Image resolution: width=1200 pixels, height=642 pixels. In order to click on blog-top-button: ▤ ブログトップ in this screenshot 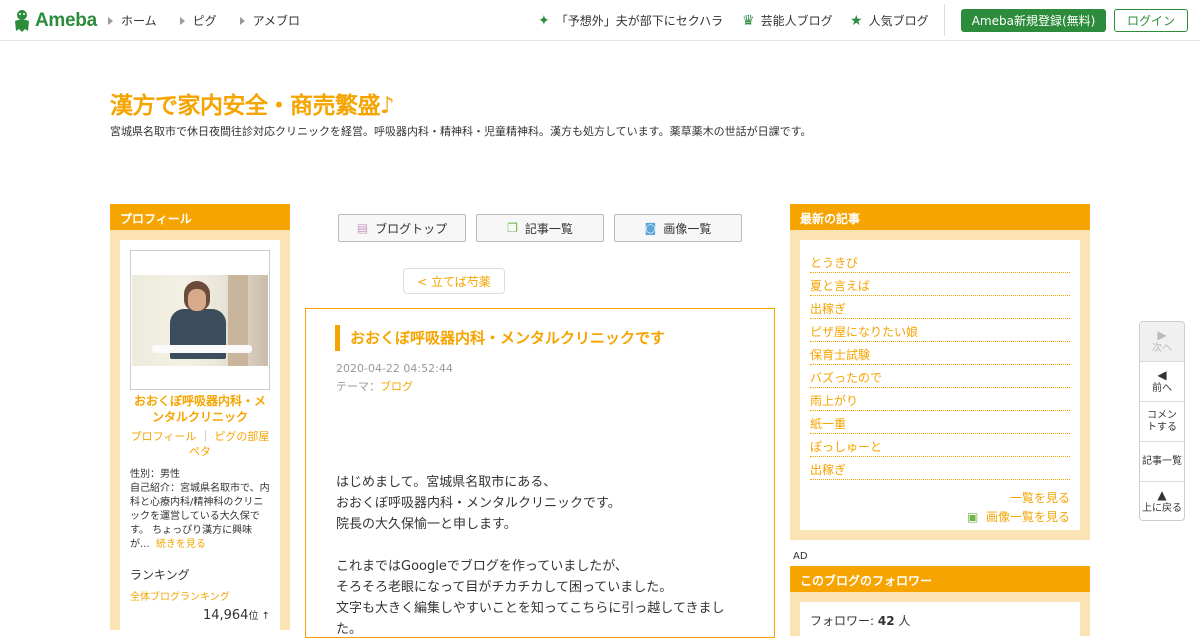, I will do `click(402, 228)`.